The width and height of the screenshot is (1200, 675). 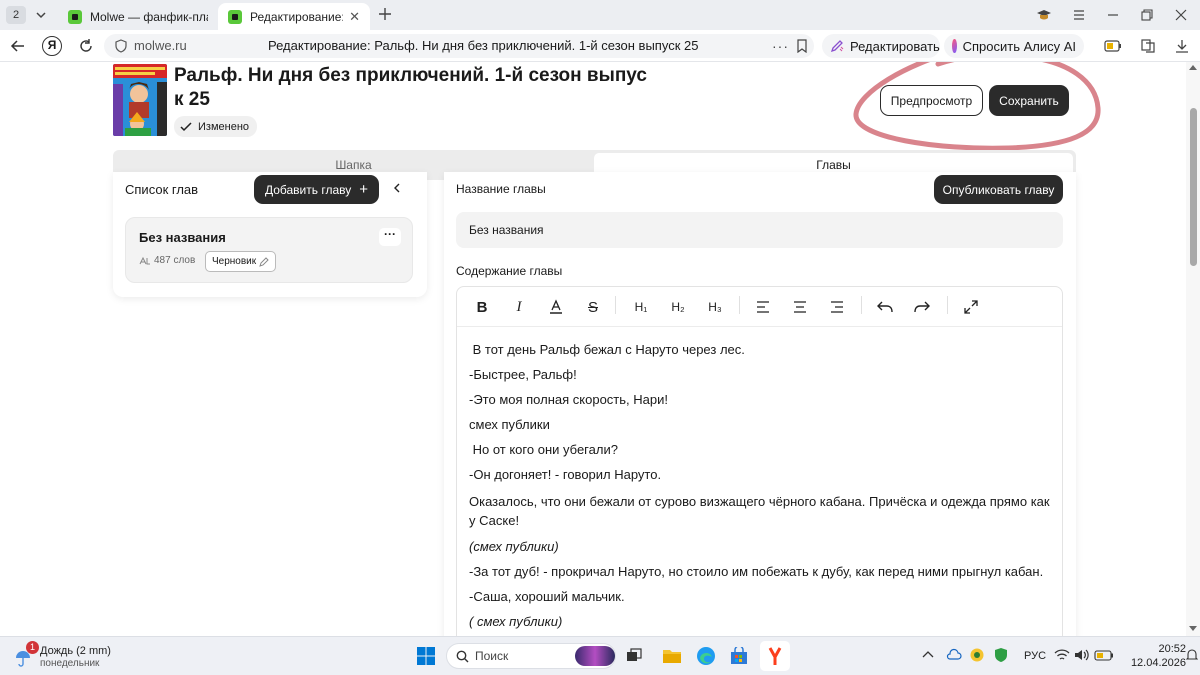 What do you see at coordinates (160, 45) in the screenshot?
I see `url-text: molwe.ru` at bounding box center [160, 45].